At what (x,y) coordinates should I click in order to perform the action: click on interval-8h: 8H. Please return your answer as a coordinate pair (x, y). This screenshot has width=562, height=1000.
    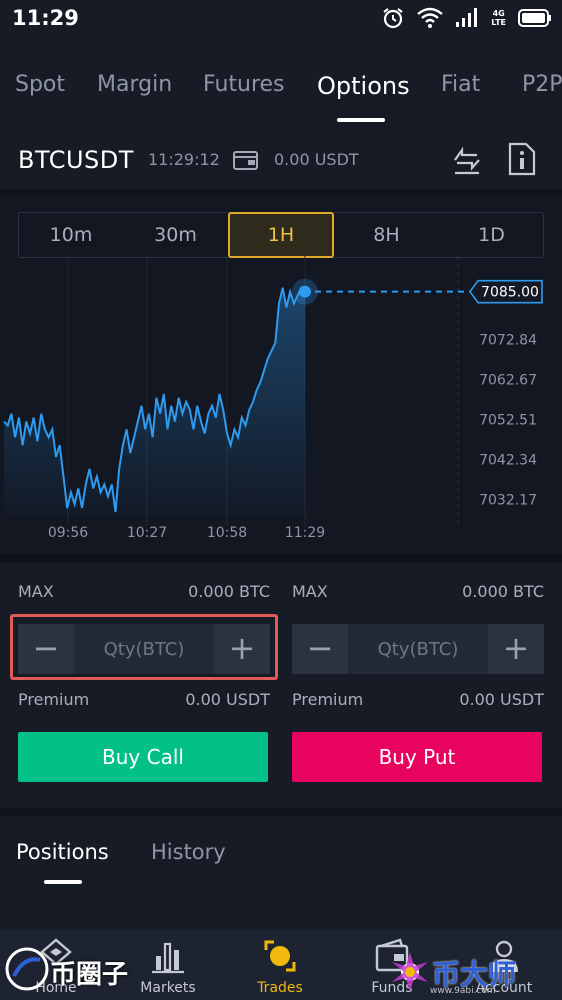
    Looking at the image, I should click on (386, 235).